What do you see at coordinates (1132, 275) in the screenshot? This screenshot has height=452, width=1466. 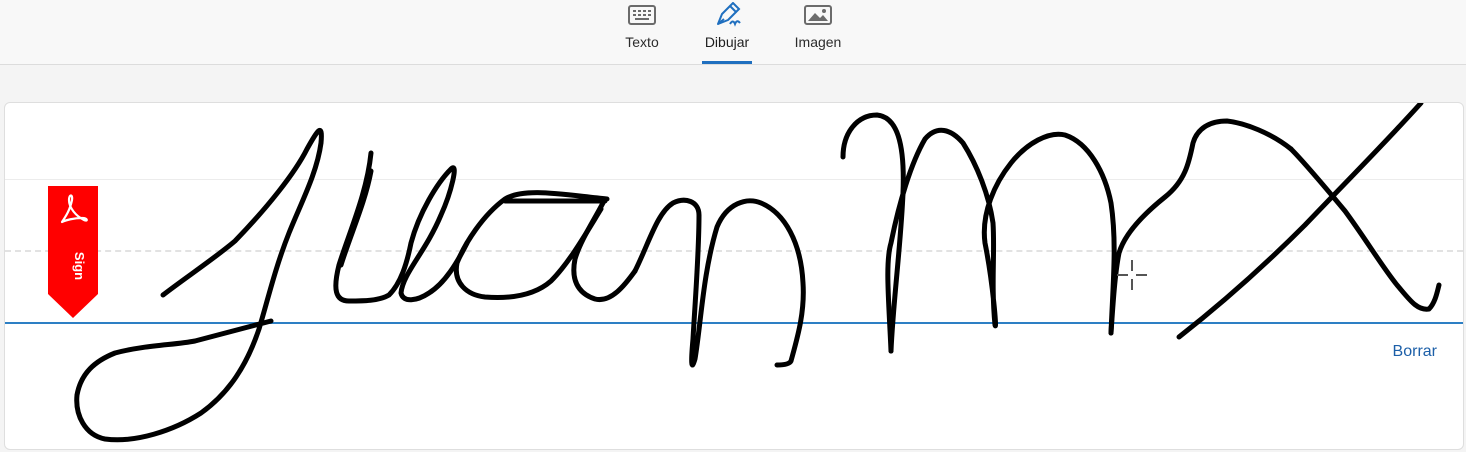 I see `crosshair-cursor-icon` at bounding box center [1132, 275].